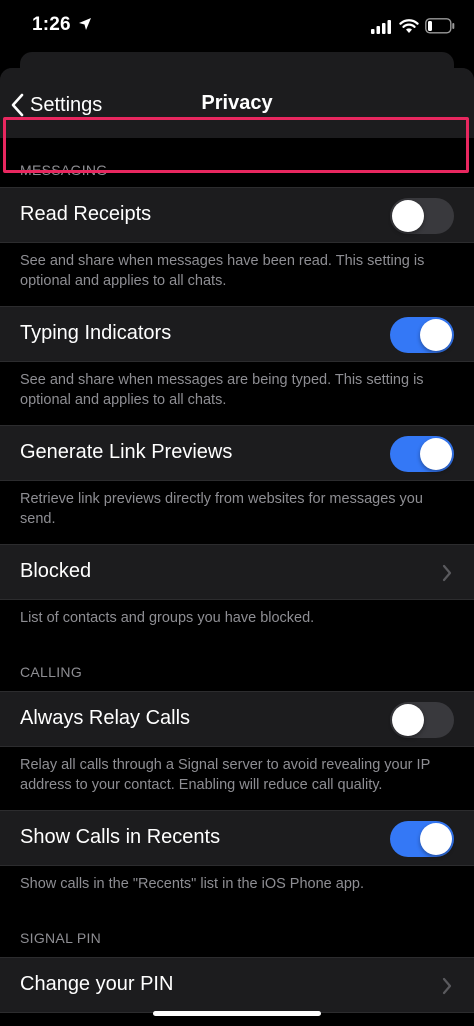 This screenshot has width=474, height=1026. Describe the element at coordinates (237, 1013) in the screenshot. I see `home-indicator` at that location.